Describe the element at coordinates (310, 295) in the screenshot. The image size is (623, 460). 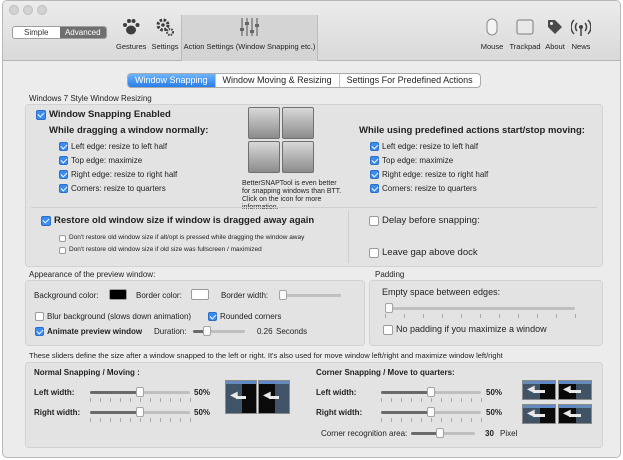
I see `border-width-slider` at that location.